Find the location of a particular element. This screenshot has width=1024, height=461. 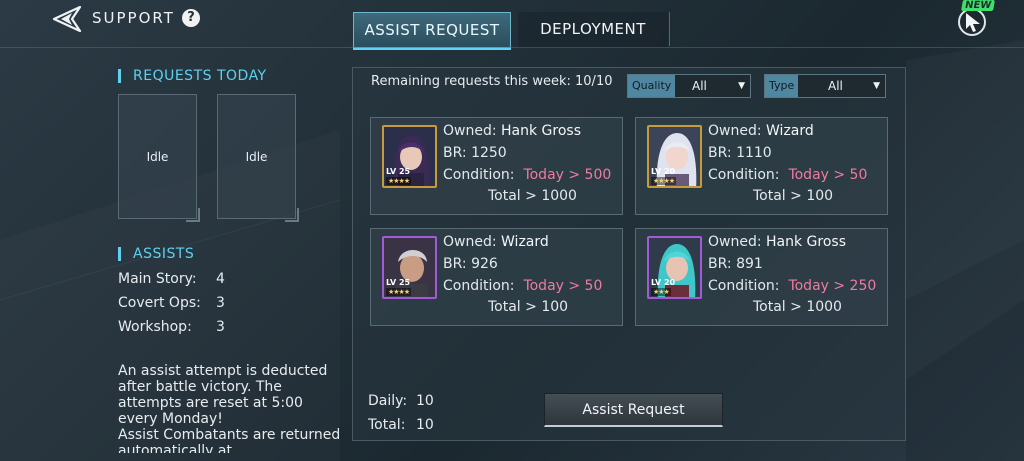

total-label: Total: is located at coordinates (387, 425).